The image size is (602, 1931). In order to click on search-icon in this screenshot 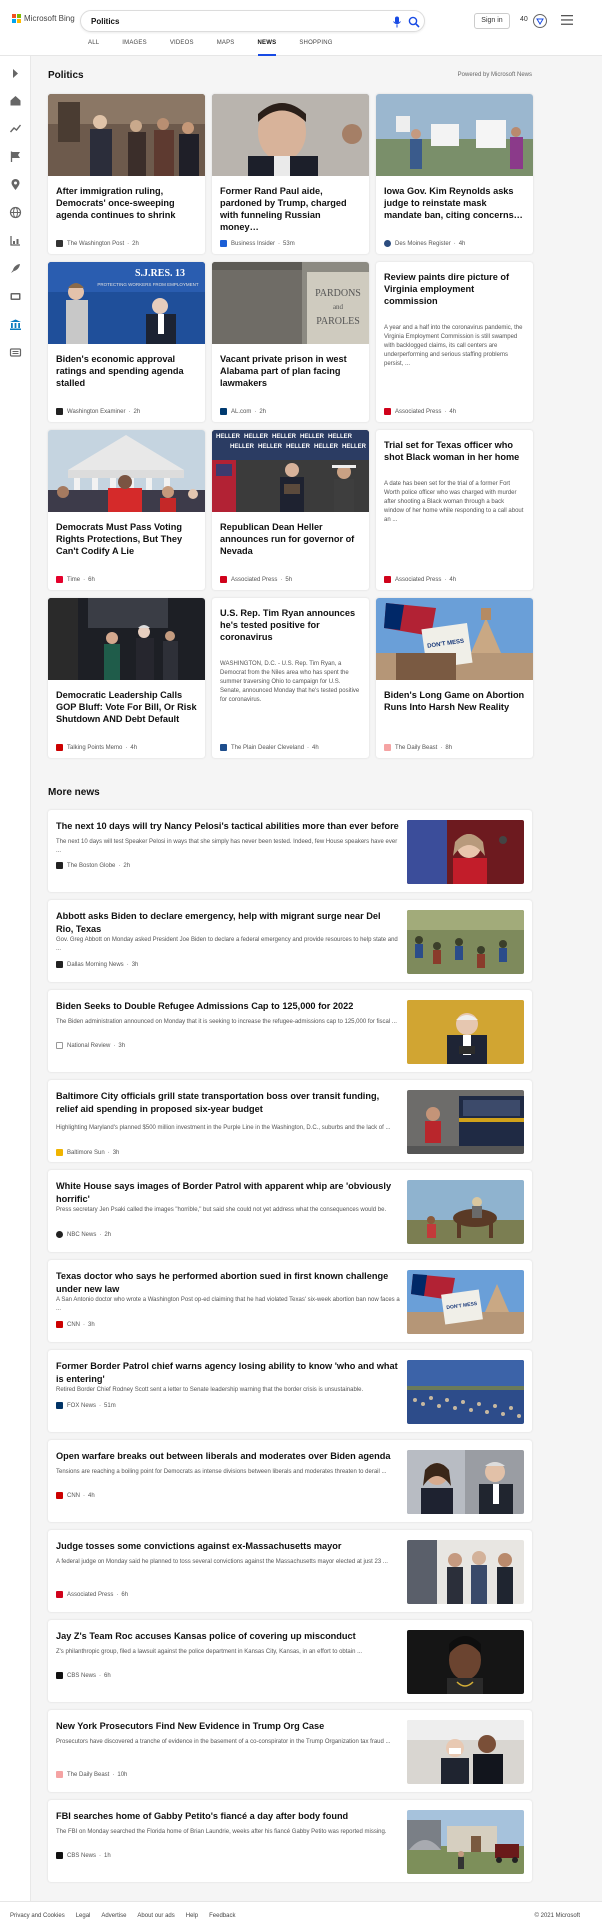, I will do `click(414, 22)`.